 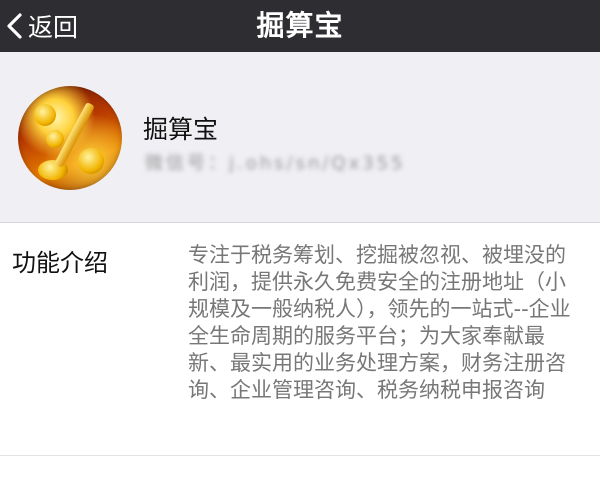 I want to click on navigation-bar: 返回 掘算宝, so click(x=300, y=26).